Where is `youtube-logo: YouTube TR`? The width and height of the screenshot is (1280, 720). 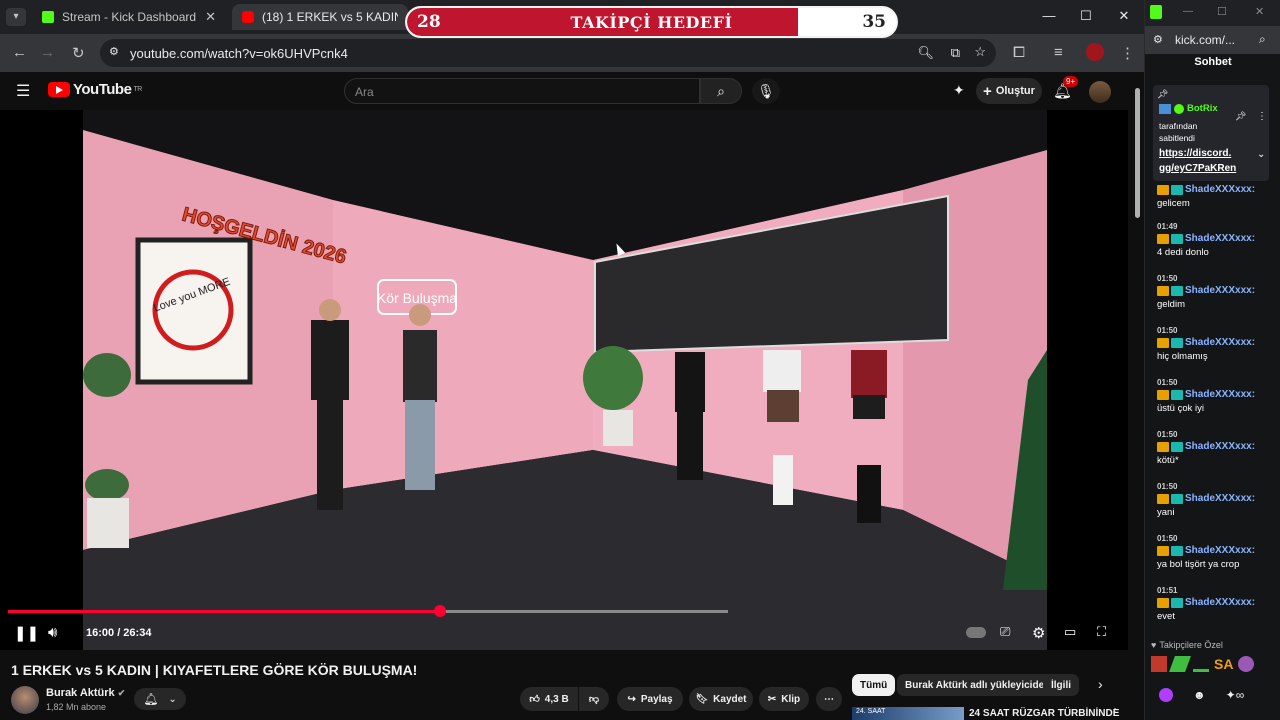
youtube-logo: YouTube TR is located at coordinates (95, 89).